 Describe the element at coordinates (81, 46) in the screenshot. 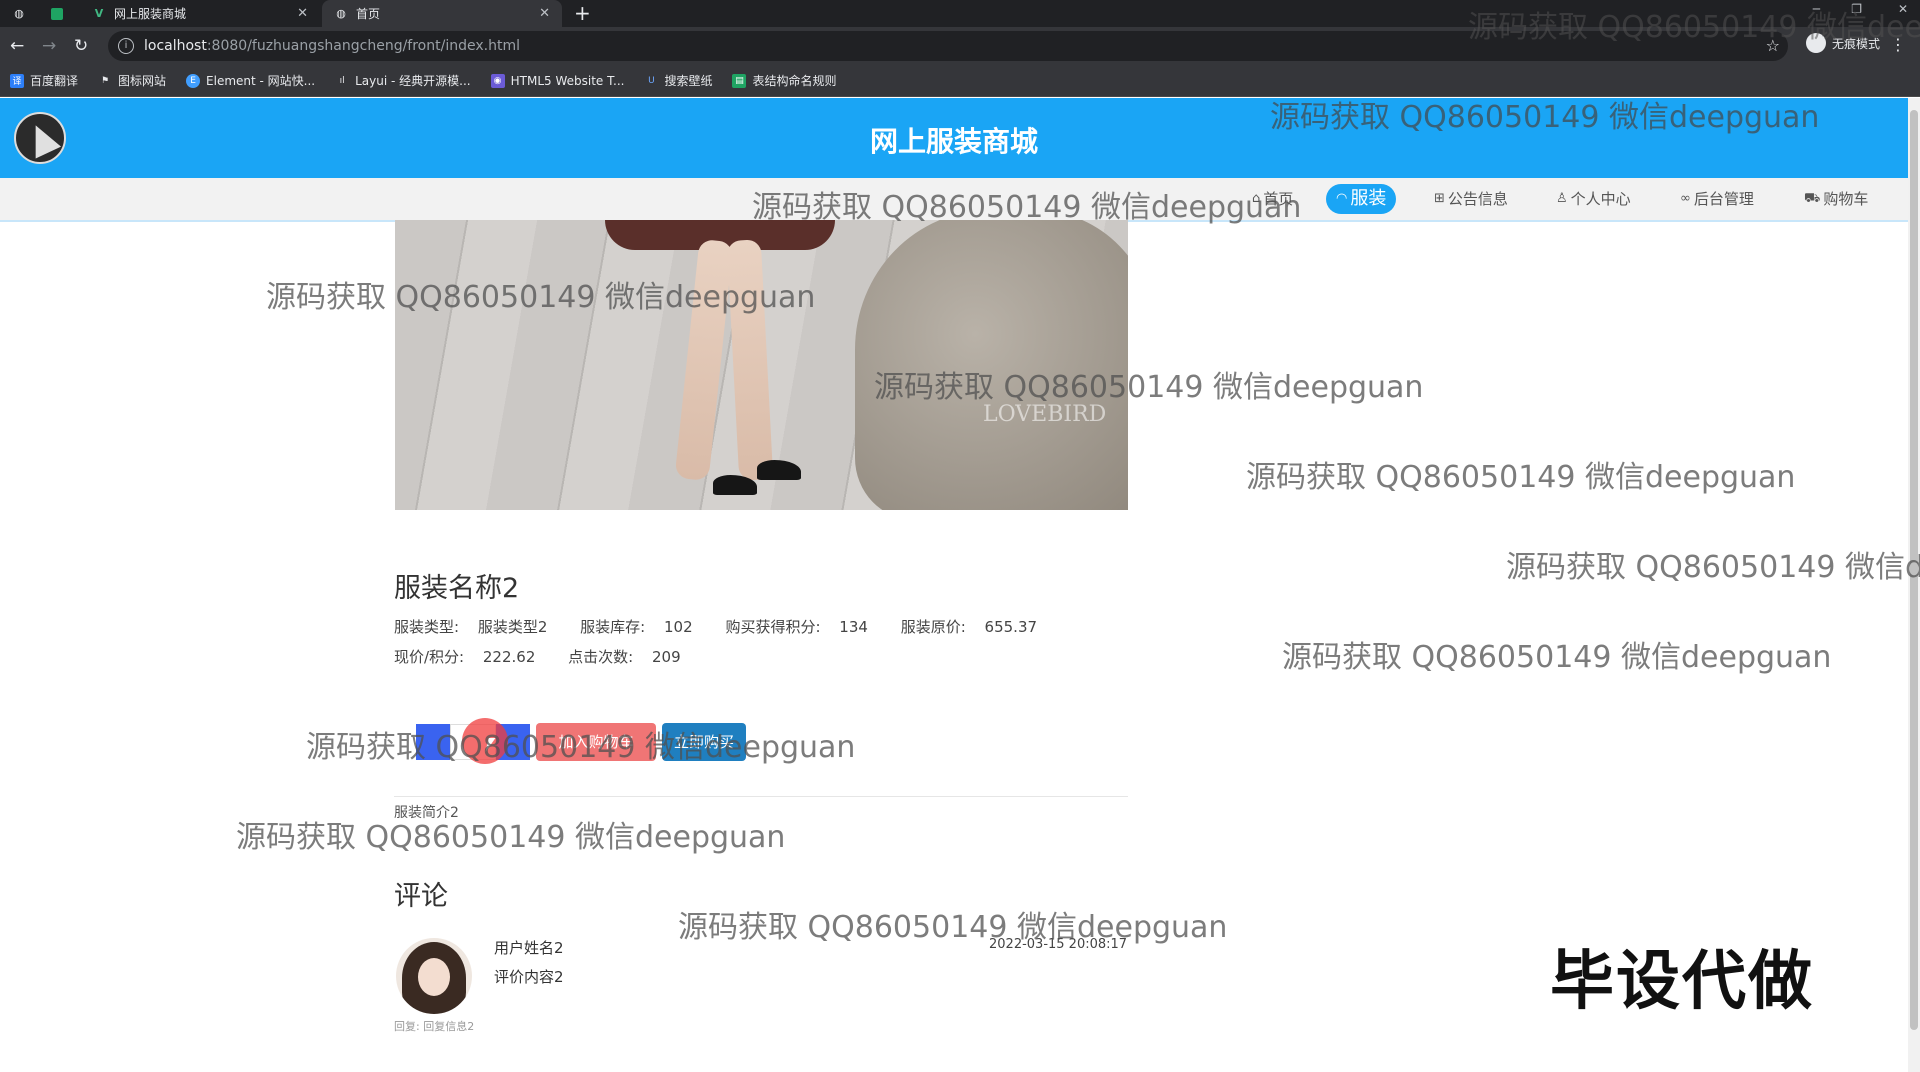

I see `reload-icon: ↻` at that location.